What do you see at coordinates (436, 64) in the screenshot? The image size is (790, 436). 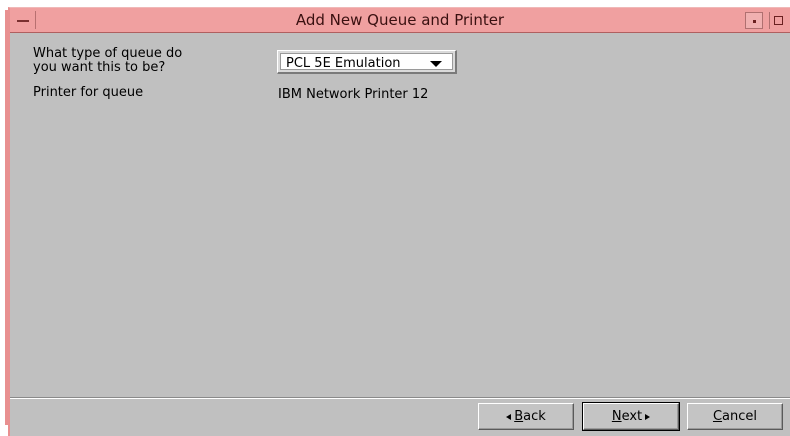 I see `dropdown-arrow-icon` at bounding box center [436, 64].